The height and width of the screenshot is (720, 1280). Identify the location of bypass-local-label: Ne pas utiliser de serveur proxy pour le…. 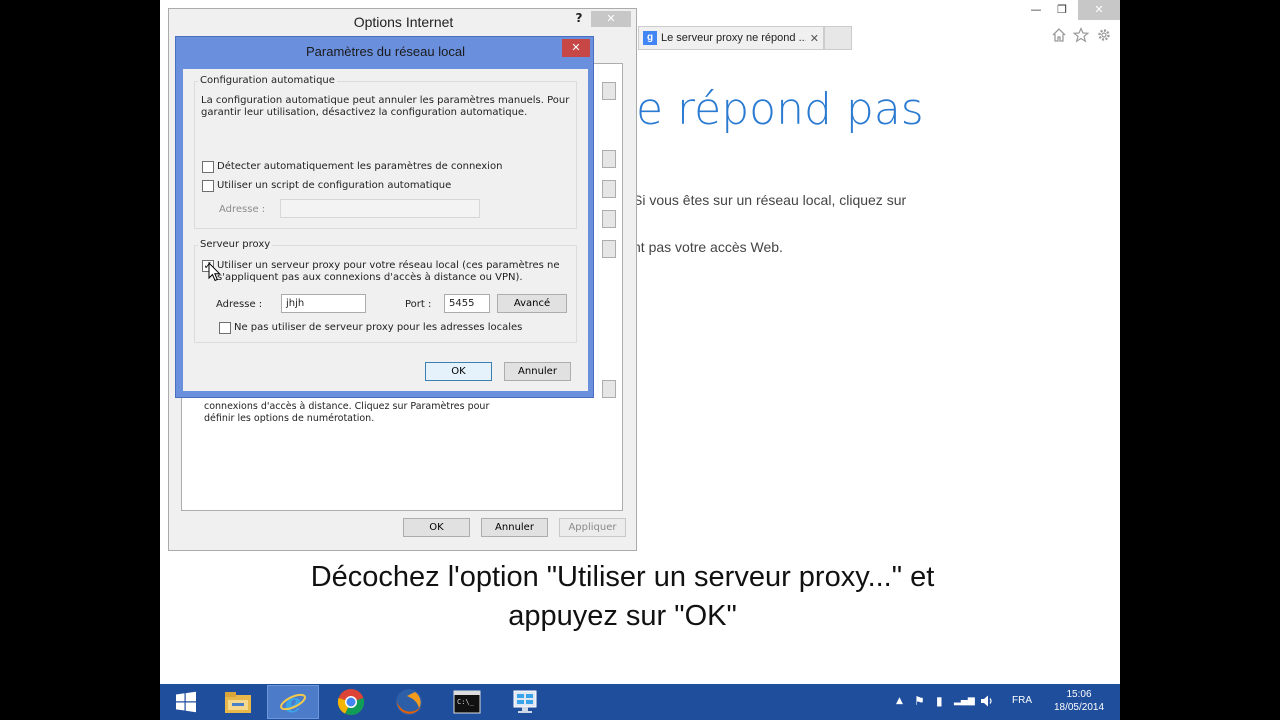
(378, 327).